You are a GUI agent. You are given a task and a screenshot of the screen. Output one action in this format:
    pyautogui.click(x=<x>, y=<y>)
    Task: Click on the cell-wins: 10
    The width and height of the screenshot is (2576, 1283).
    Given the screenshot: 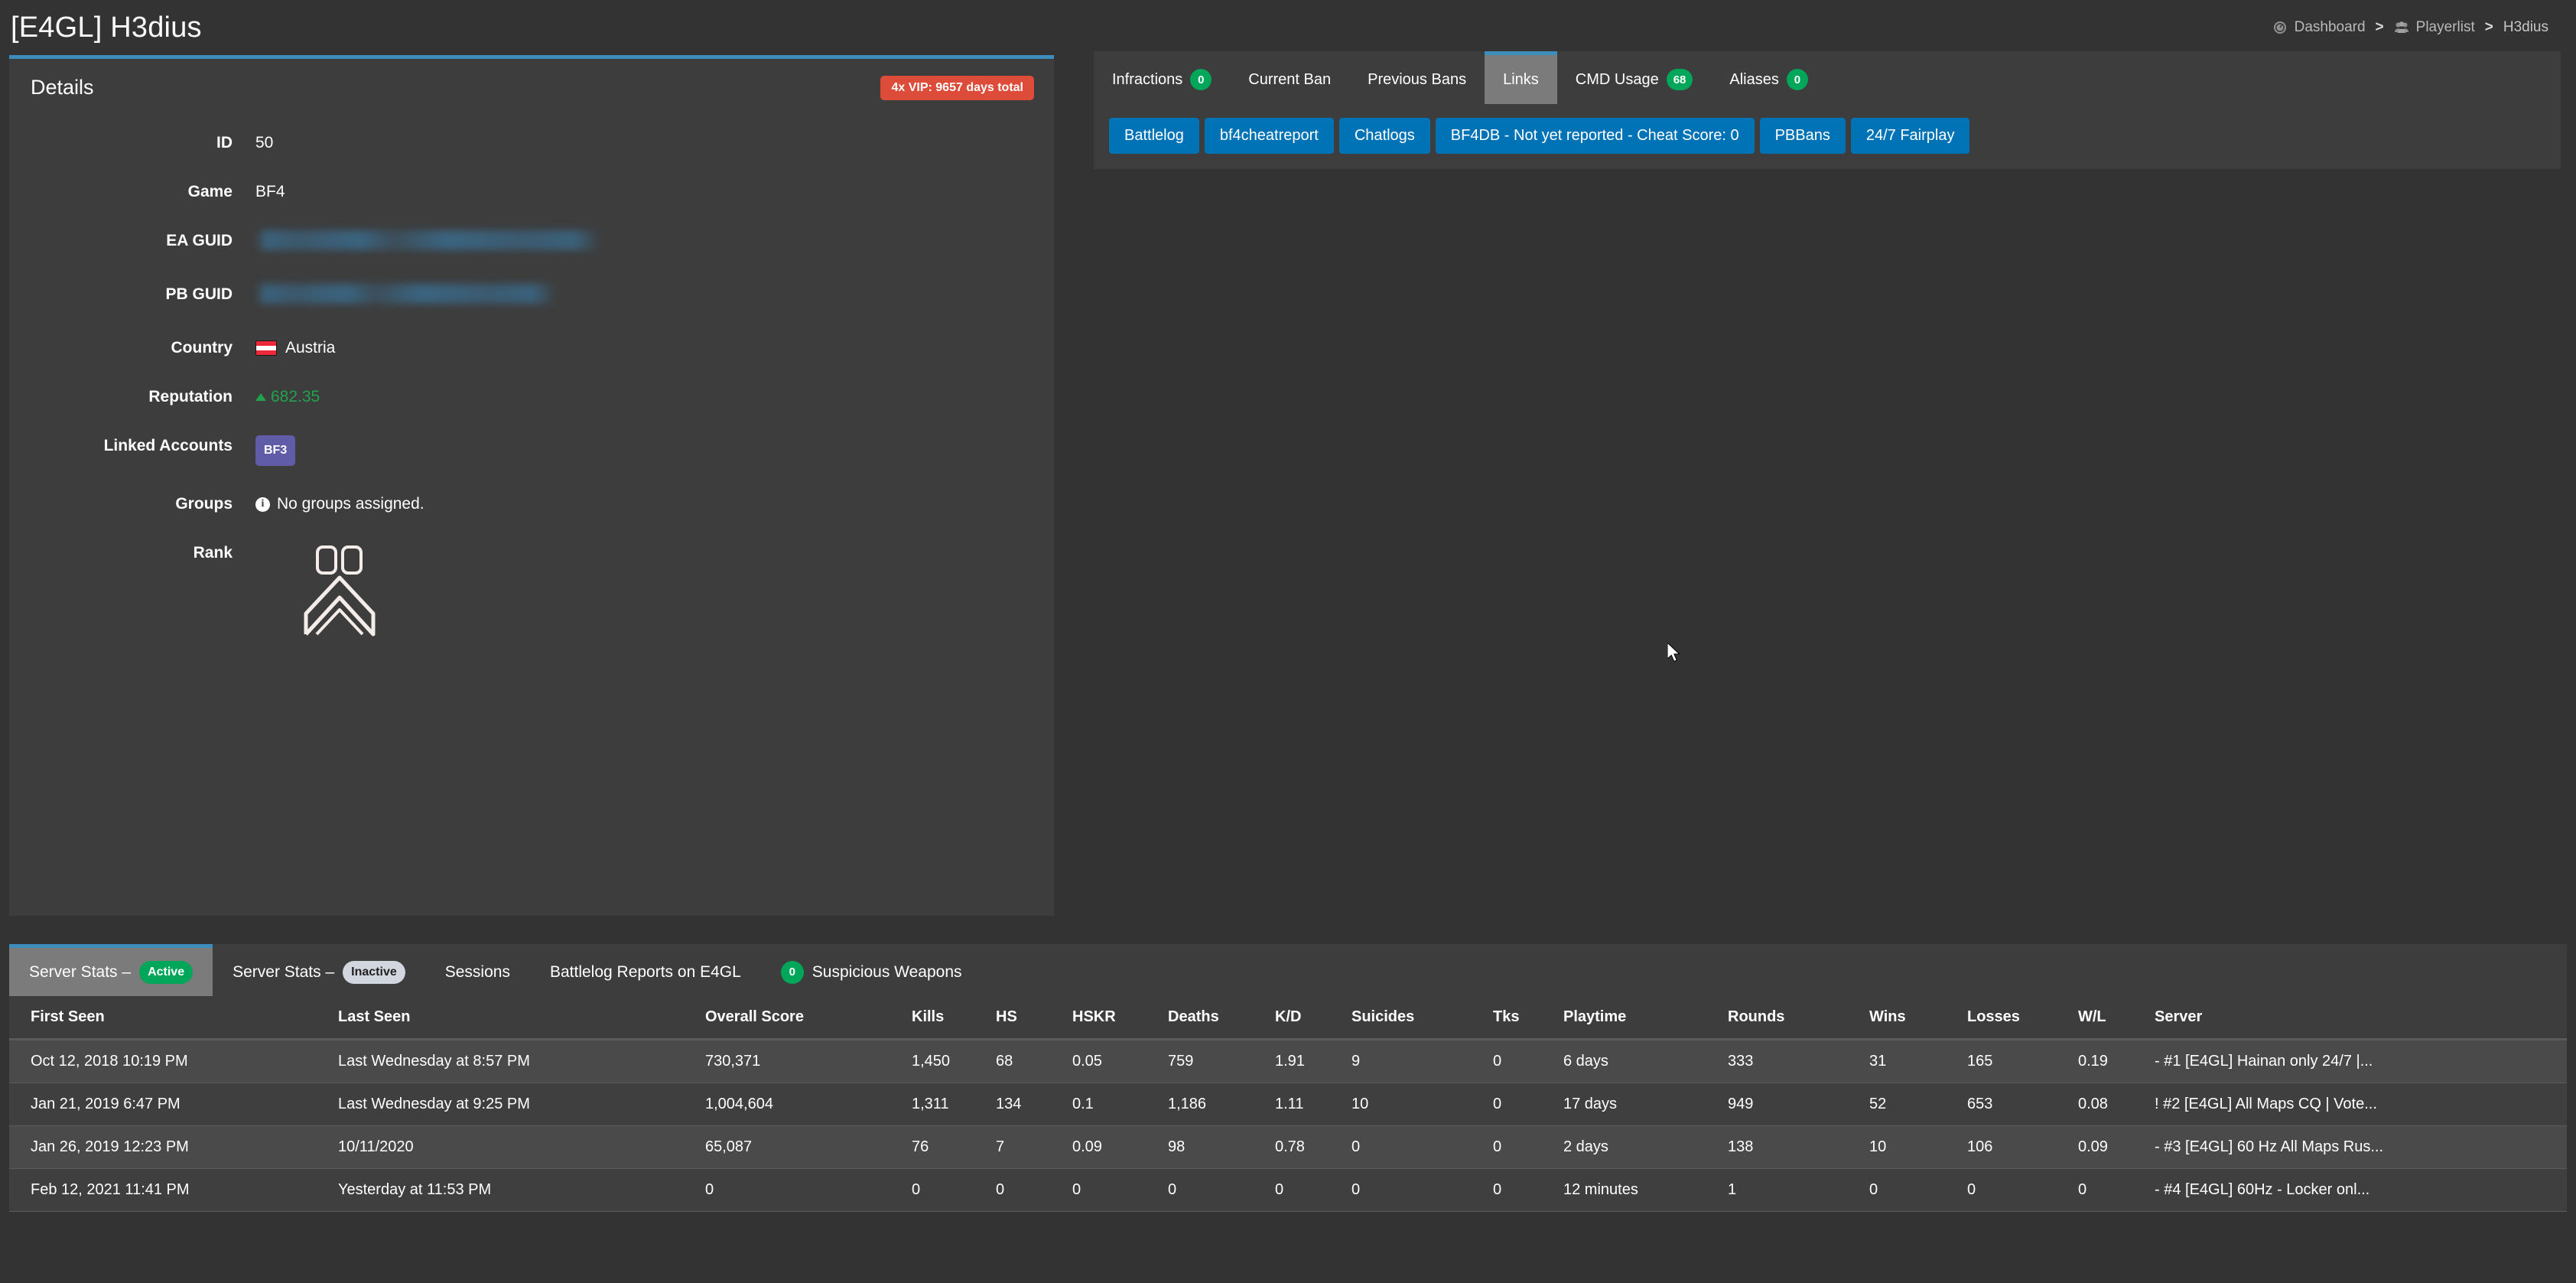 What is the action you would take?
    pyautogui.click(x=1918, y=1147)
    